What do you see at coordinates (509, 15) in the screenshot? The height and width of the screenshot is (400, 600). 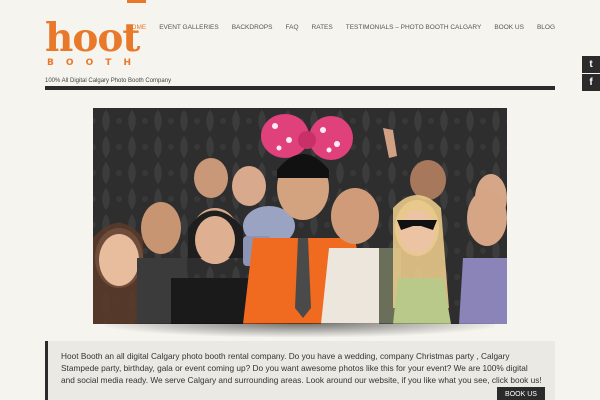 I see `nav-item-book-us: BOOK US` at bounding box center [509, 15].